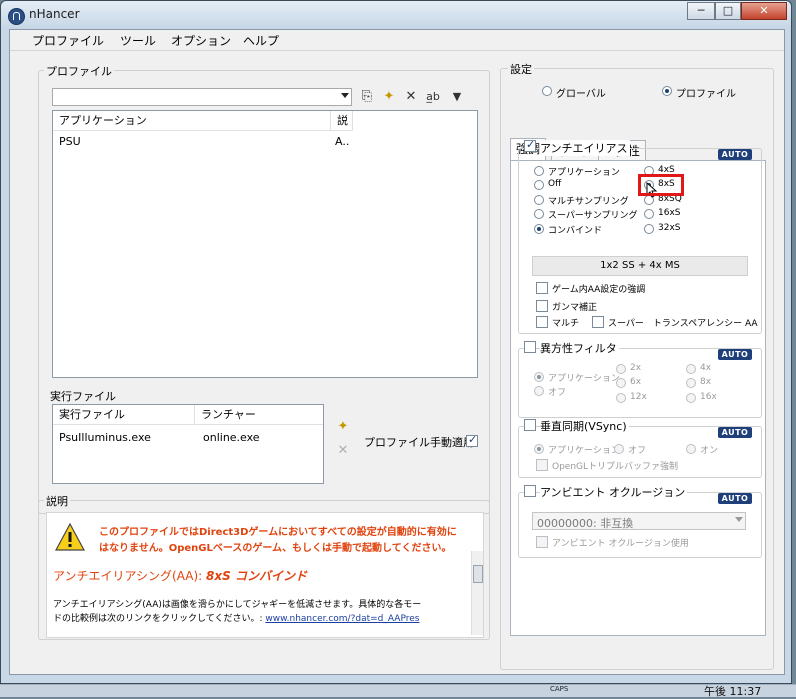 The height and width of the screenshot is (699, 796). What do you see at coordinates (649, 214) in the screenshot?
I see `aa-16xs-radio` at bounding box center [649, 214].